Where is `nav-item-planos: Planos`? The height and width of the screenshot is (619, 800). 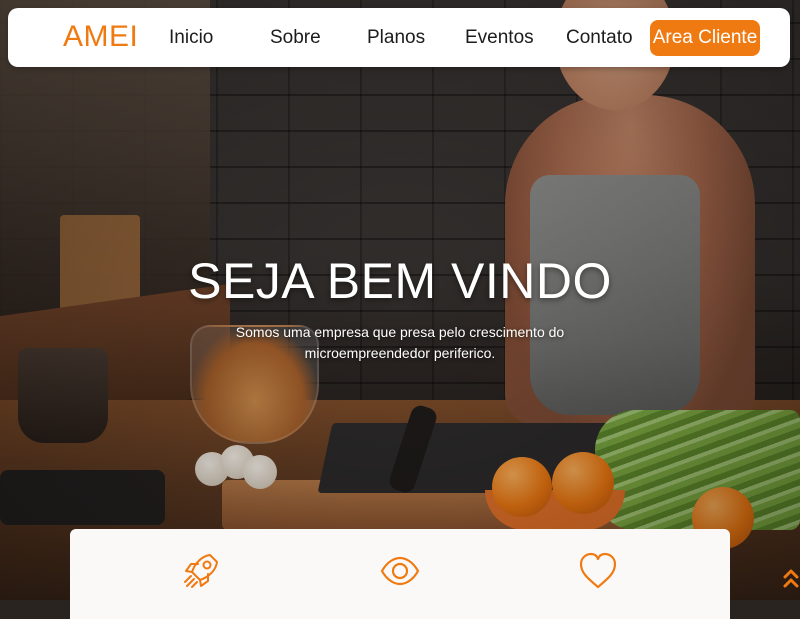
nav-item-planos: Planos is located at coordinates (396, 38).